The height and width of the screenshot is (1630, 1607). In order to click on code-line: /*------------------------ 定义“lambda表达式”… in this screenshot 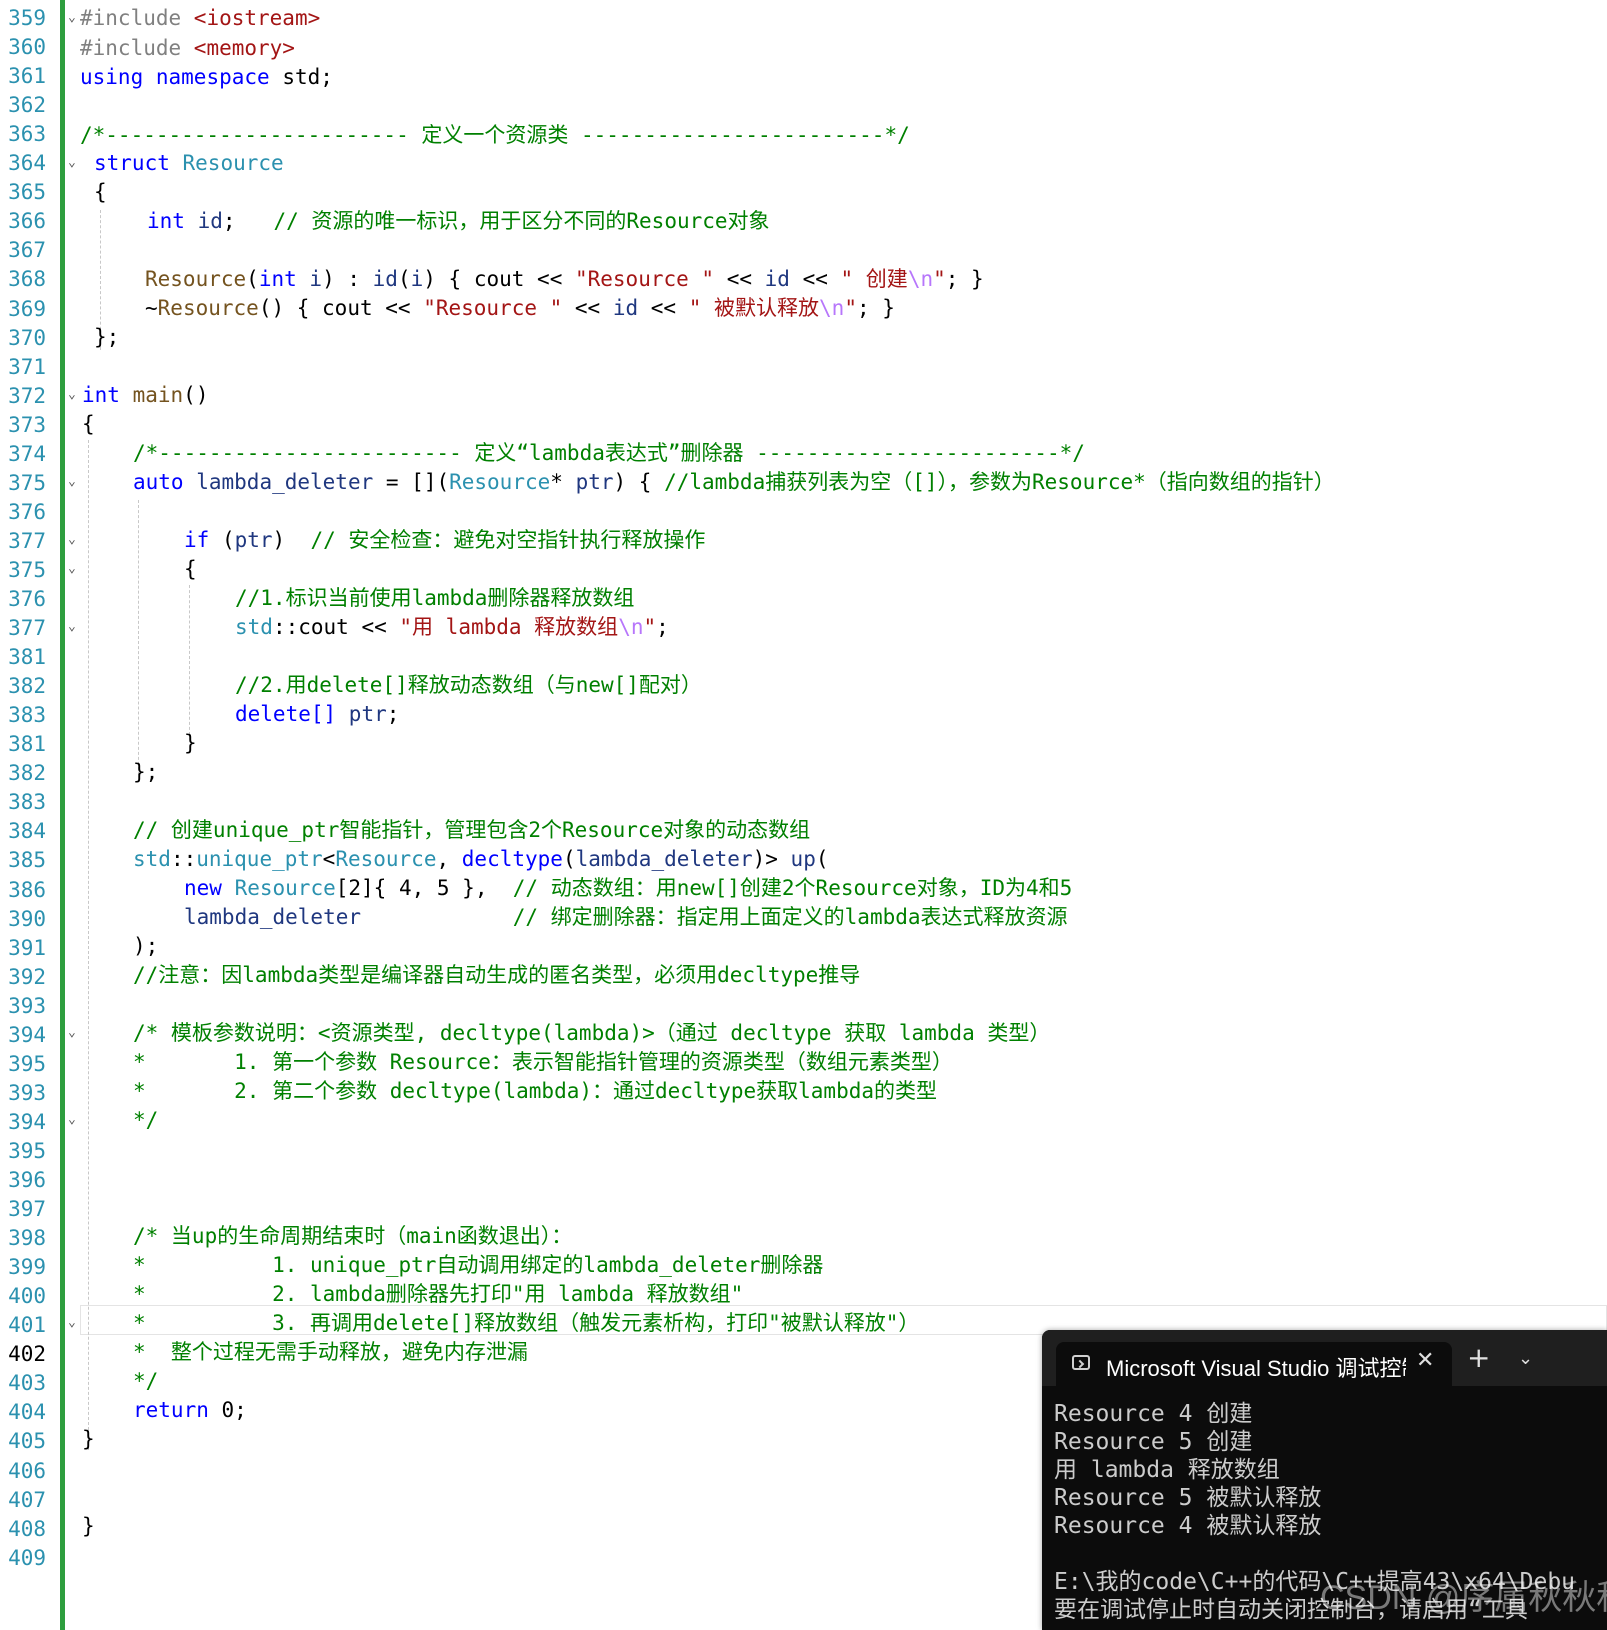, I will do `click(609, 453)`.